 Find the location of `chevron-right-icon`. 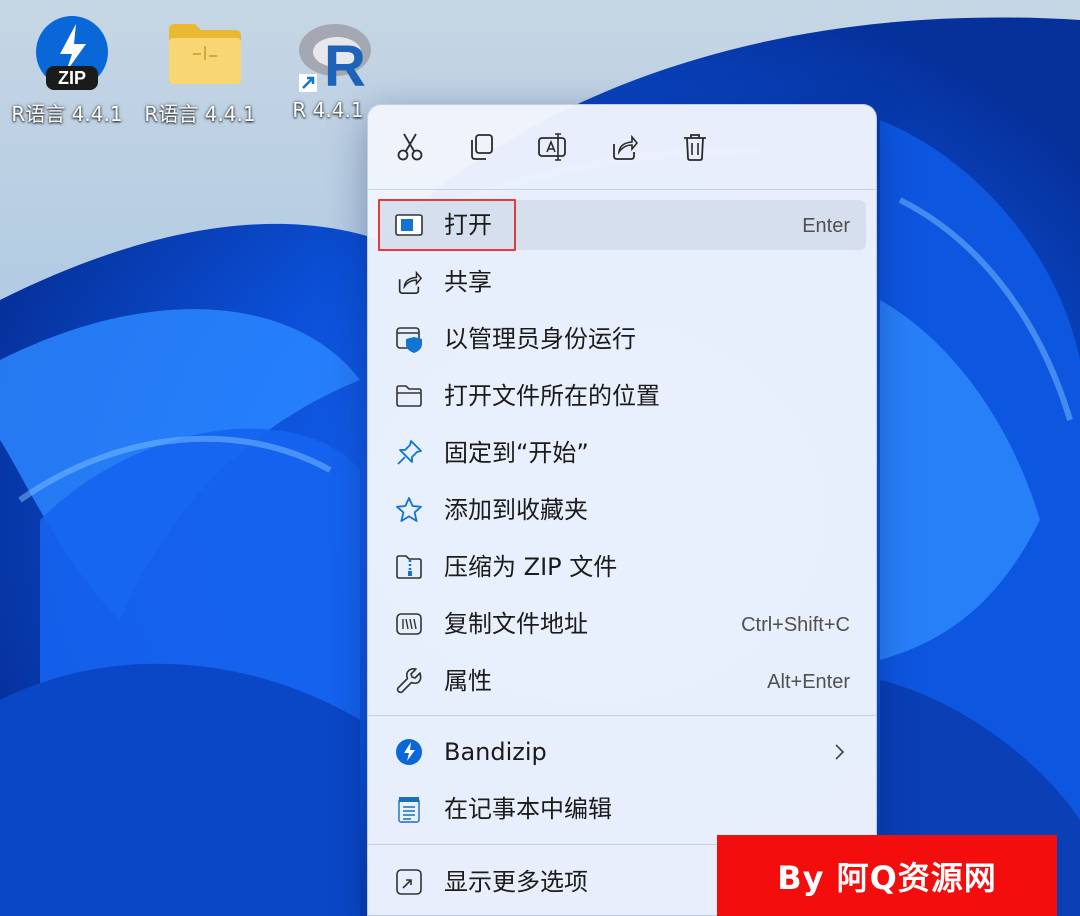

chevron-right-icon is located at coordinates (840, 752).